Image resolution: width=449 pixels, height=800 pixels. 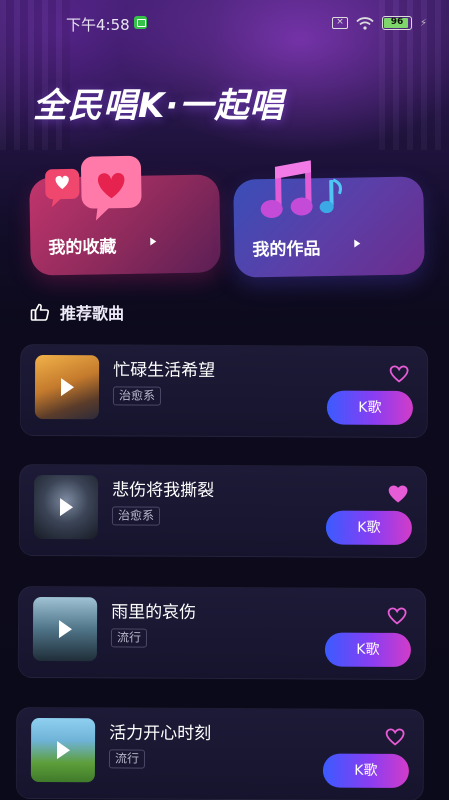 What do you see at coordinates (223, 511) in the screenshot?
I see `song-row: 悲伤将我撕裂 治愈系 K歌` at bounding box center [223, 511].